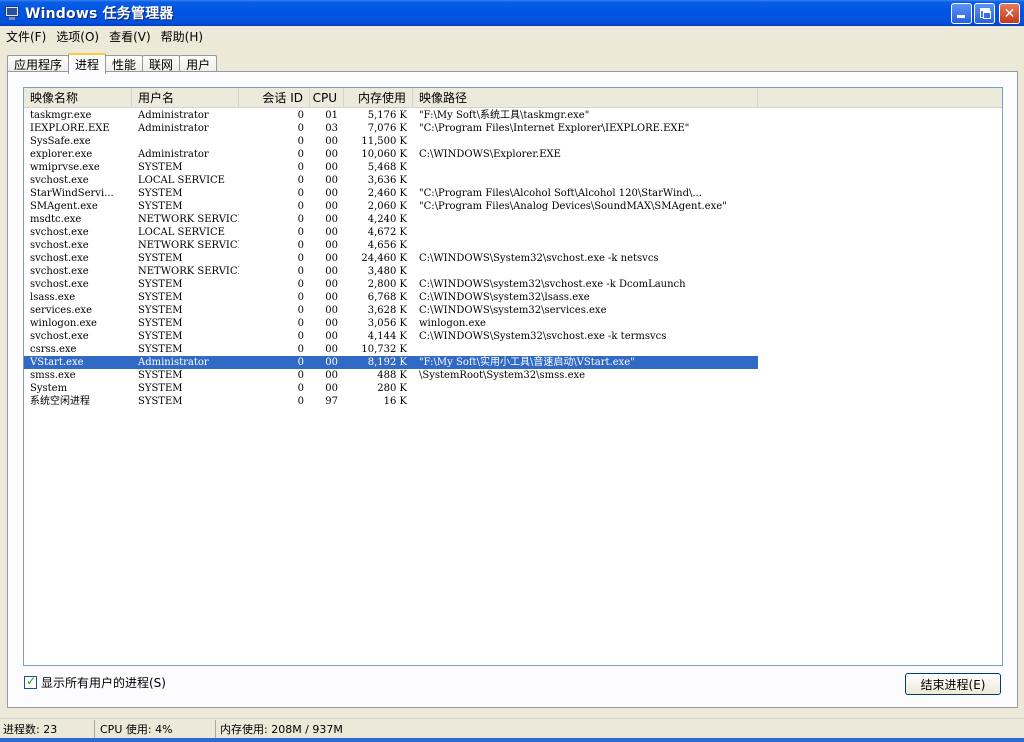 This screenshot has height=742, width=1024. Describe the element at coordinates (387, 219) in the screenshot. I see `cell-memory: 4,240 K` at that location.